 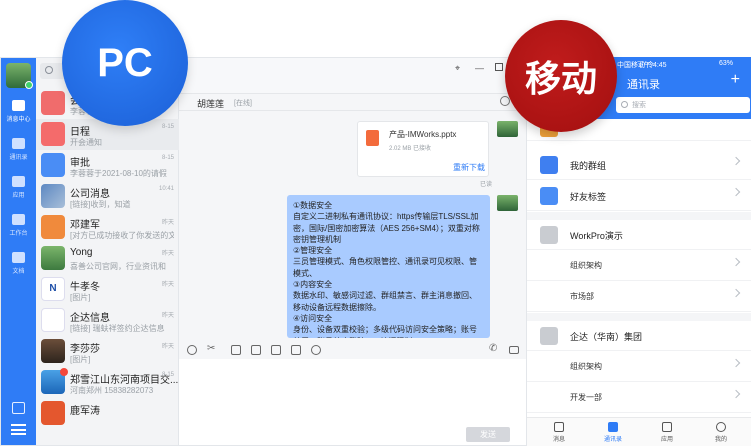 I want to click on tab-me: 我的, so click(x=721, y=432).